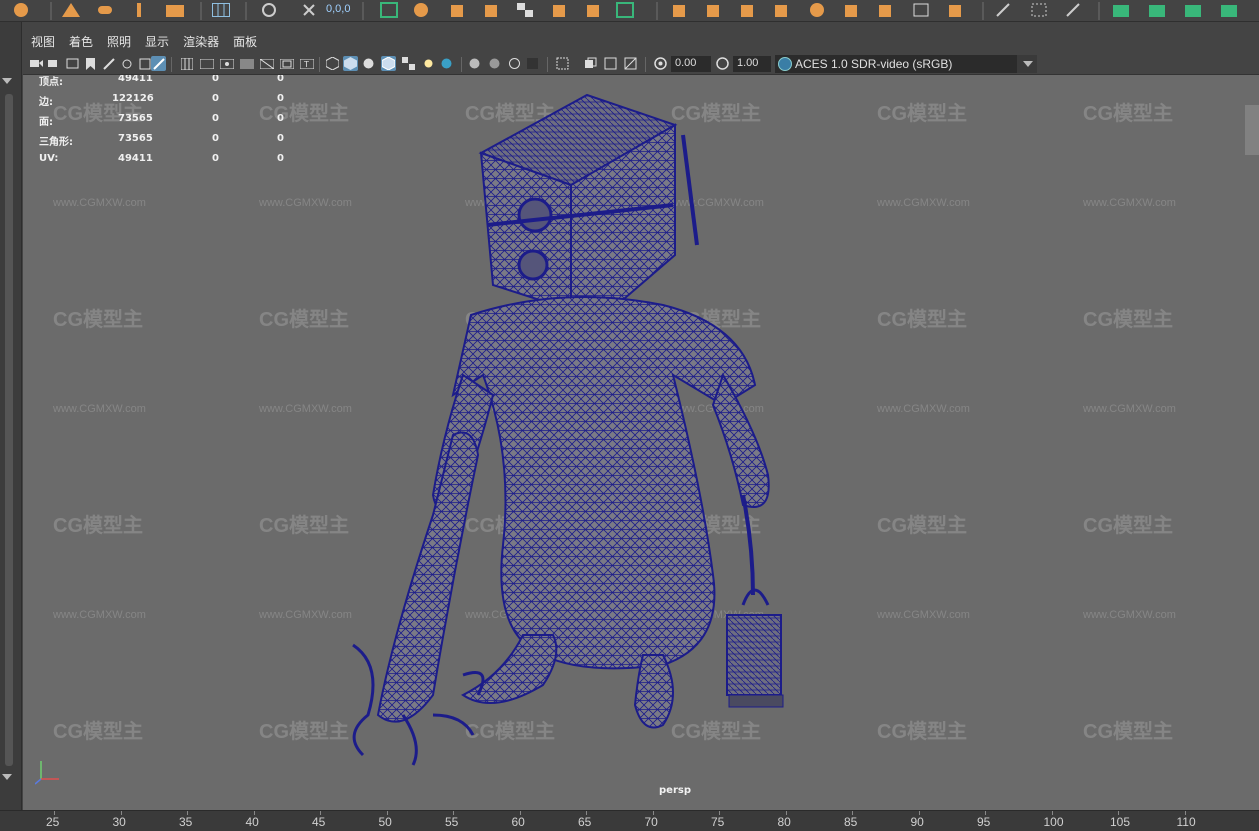 This screenshot has width=1259, height=831. I want to click on bevel-icon, so click(491, 10).